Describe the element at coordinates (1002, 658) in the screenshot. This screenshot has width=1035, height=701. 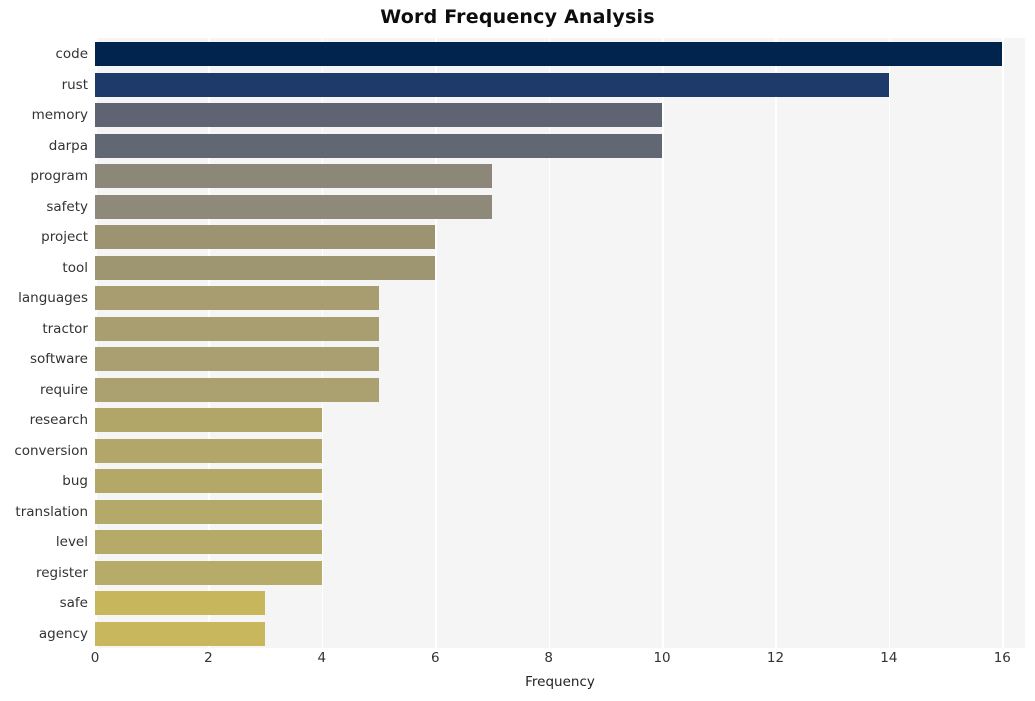
I see `x-tick-label-16: 16` at that location.